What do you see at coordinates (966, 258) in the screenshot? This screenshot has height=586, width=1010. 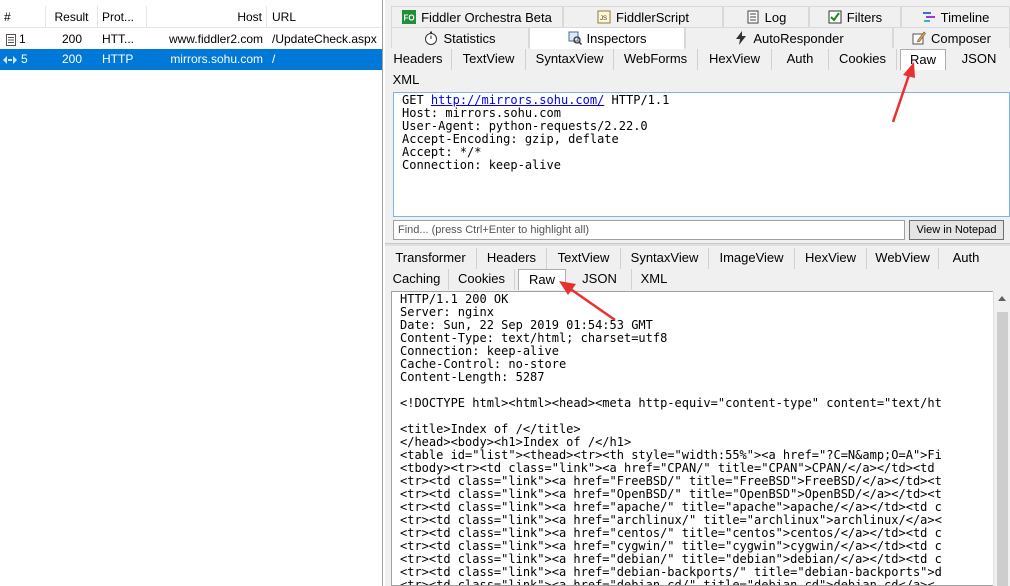 I see `response-tab-auth: Auth` at bounding box center [966, 258].